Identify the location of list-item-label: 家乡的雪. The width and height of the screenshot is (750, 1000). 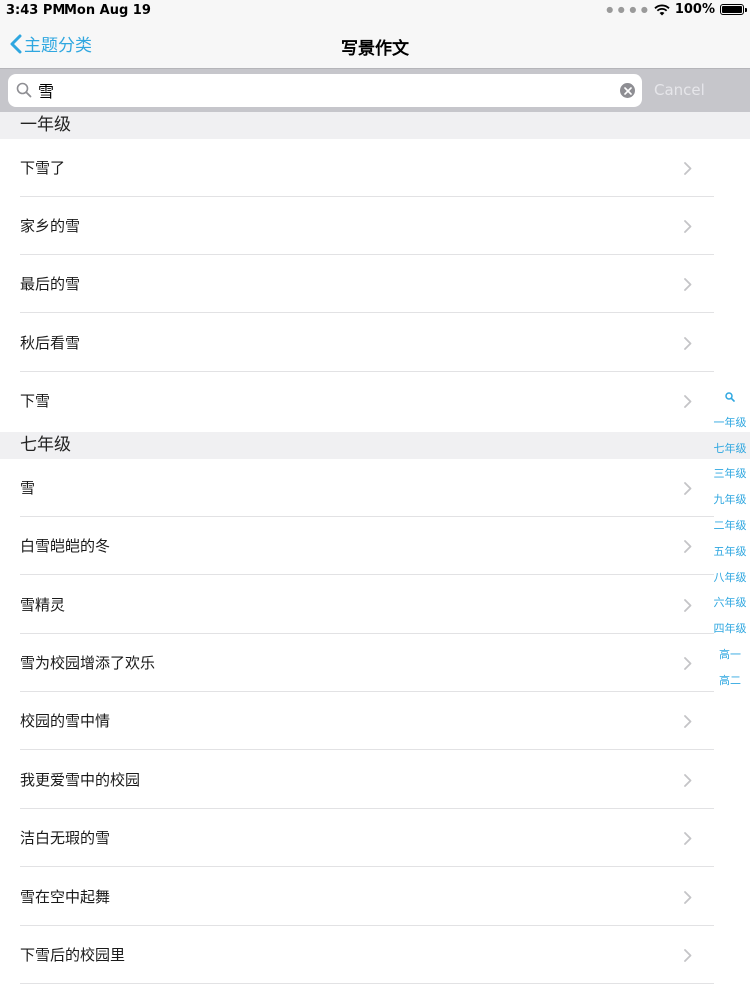
(50, 226).